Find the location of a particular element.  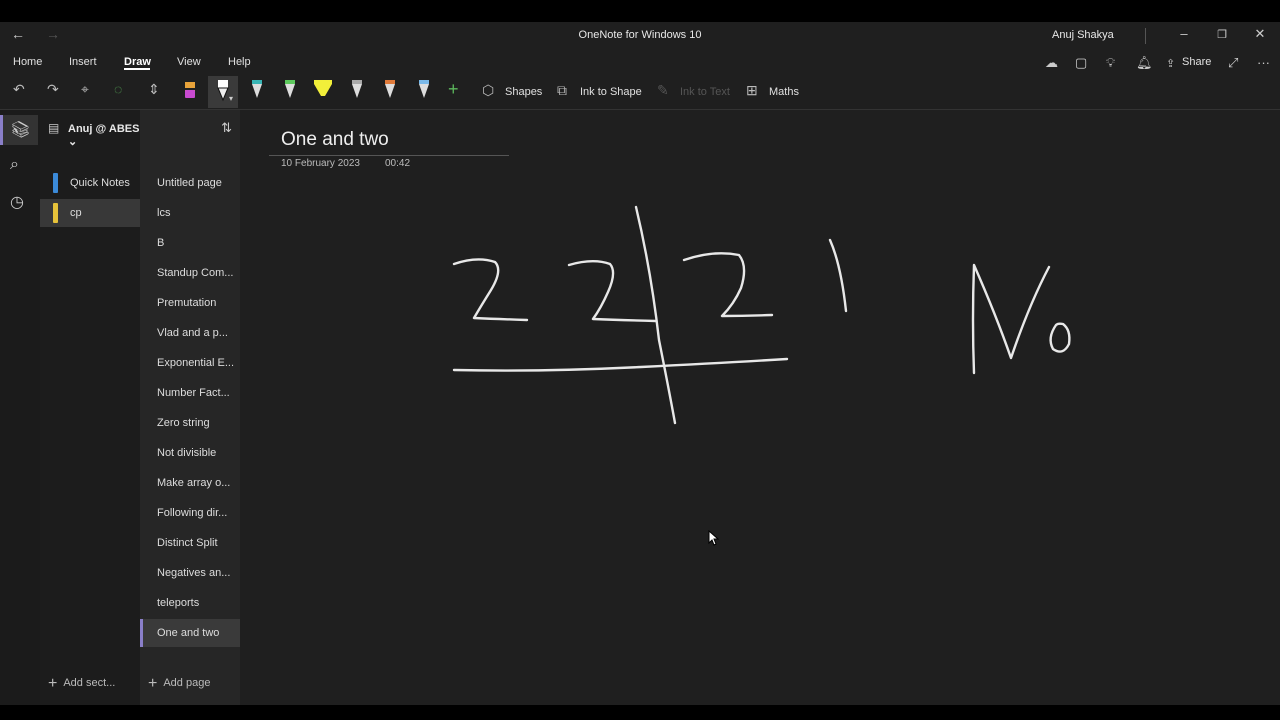

more-options-icon: ··· is located at coordinates (1263, 62).